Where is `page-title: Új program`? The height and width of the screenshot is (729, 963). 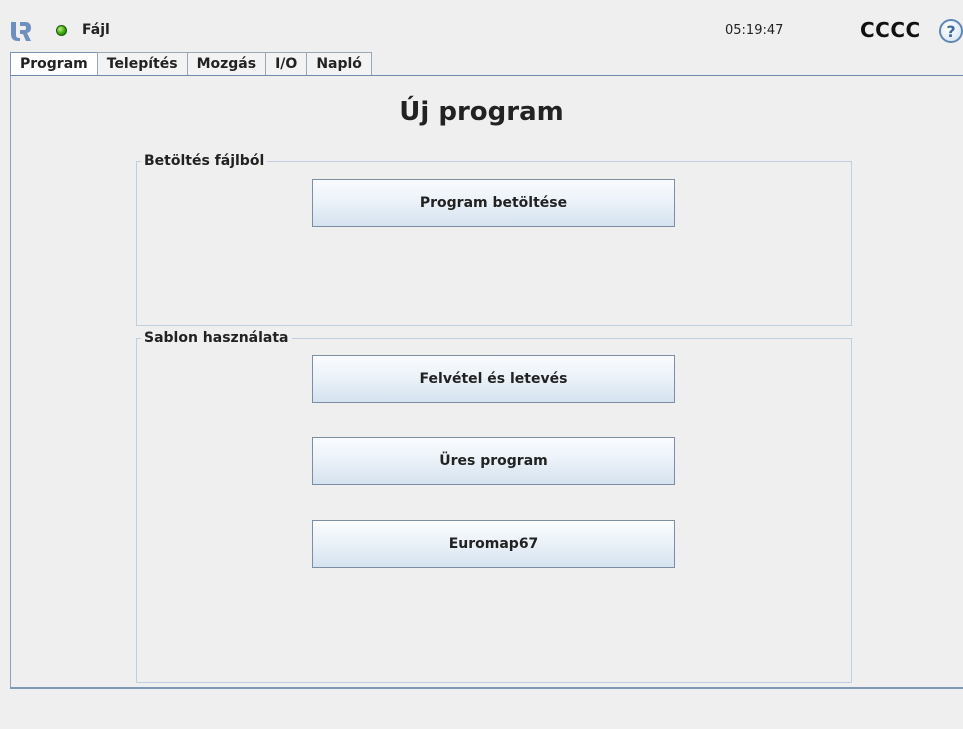
page-title: Új program is located at coordinates (481, 112).